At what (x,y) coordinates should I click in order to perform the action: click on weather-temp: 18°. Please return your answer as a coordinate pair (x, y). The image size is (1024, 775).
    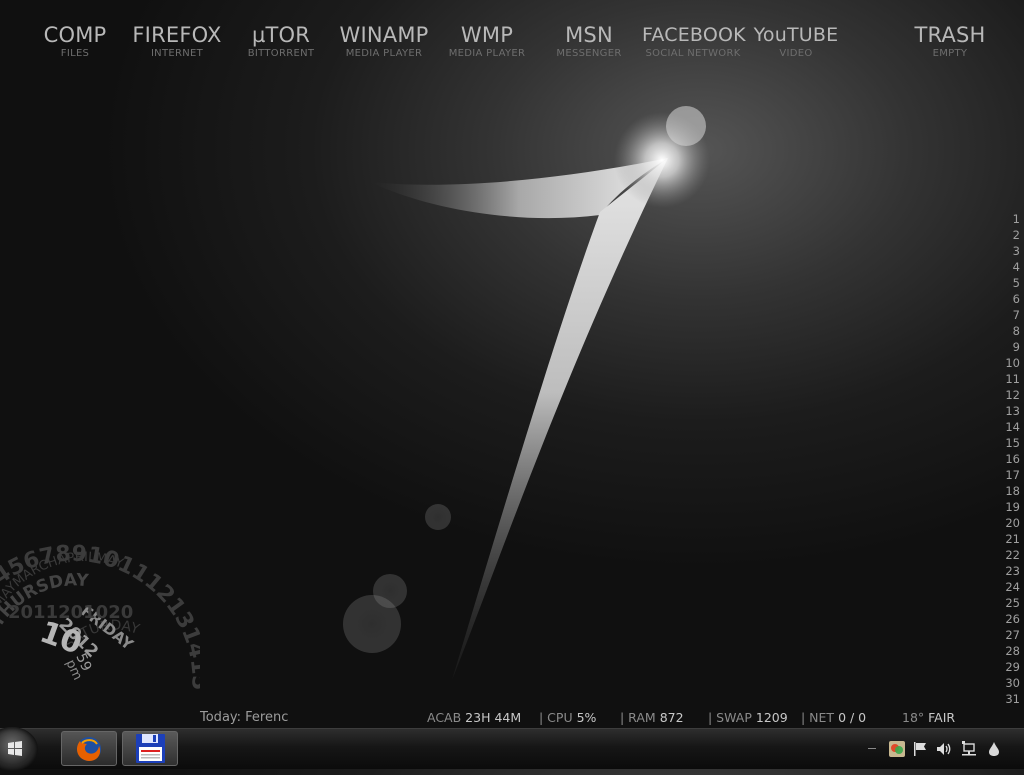
    Looking at the image, I should click on (913, 717).